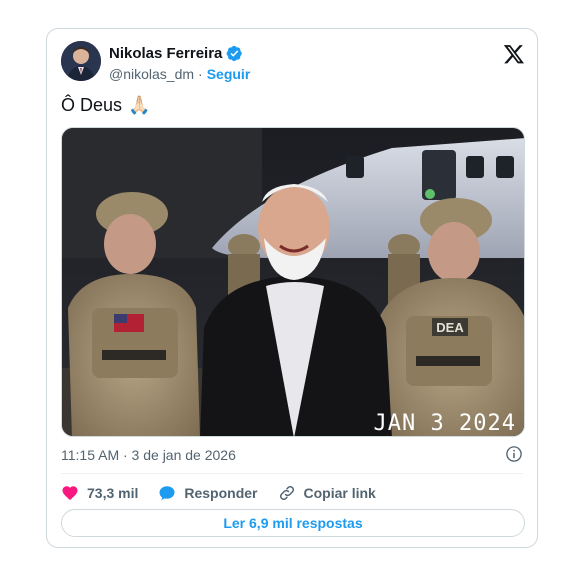  Describe the element at coordinates (293, 63) in the screenshot. I see `tweet-header: Nikolas Ferreira @nikolas_dm · Seguir` at that location.